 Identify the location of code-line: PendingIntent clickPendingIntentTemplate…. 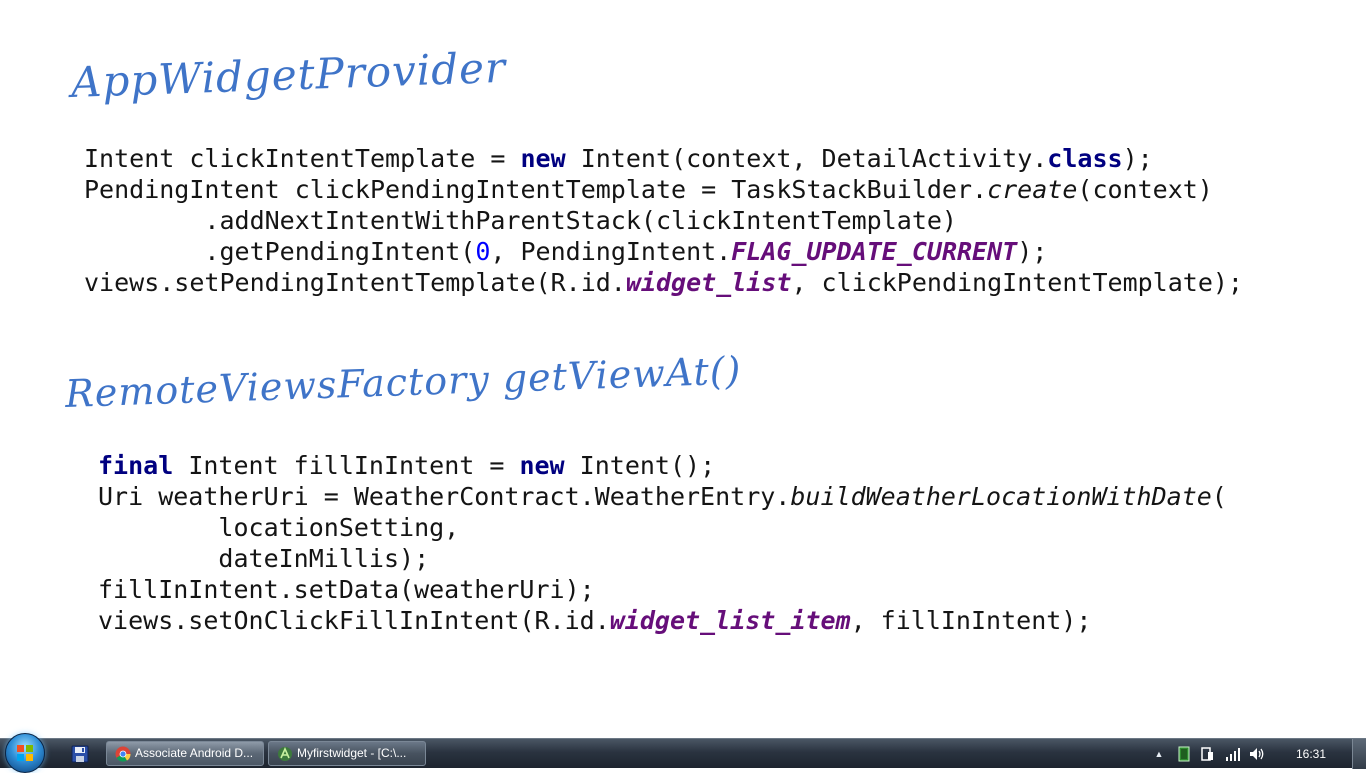
(663, 189).